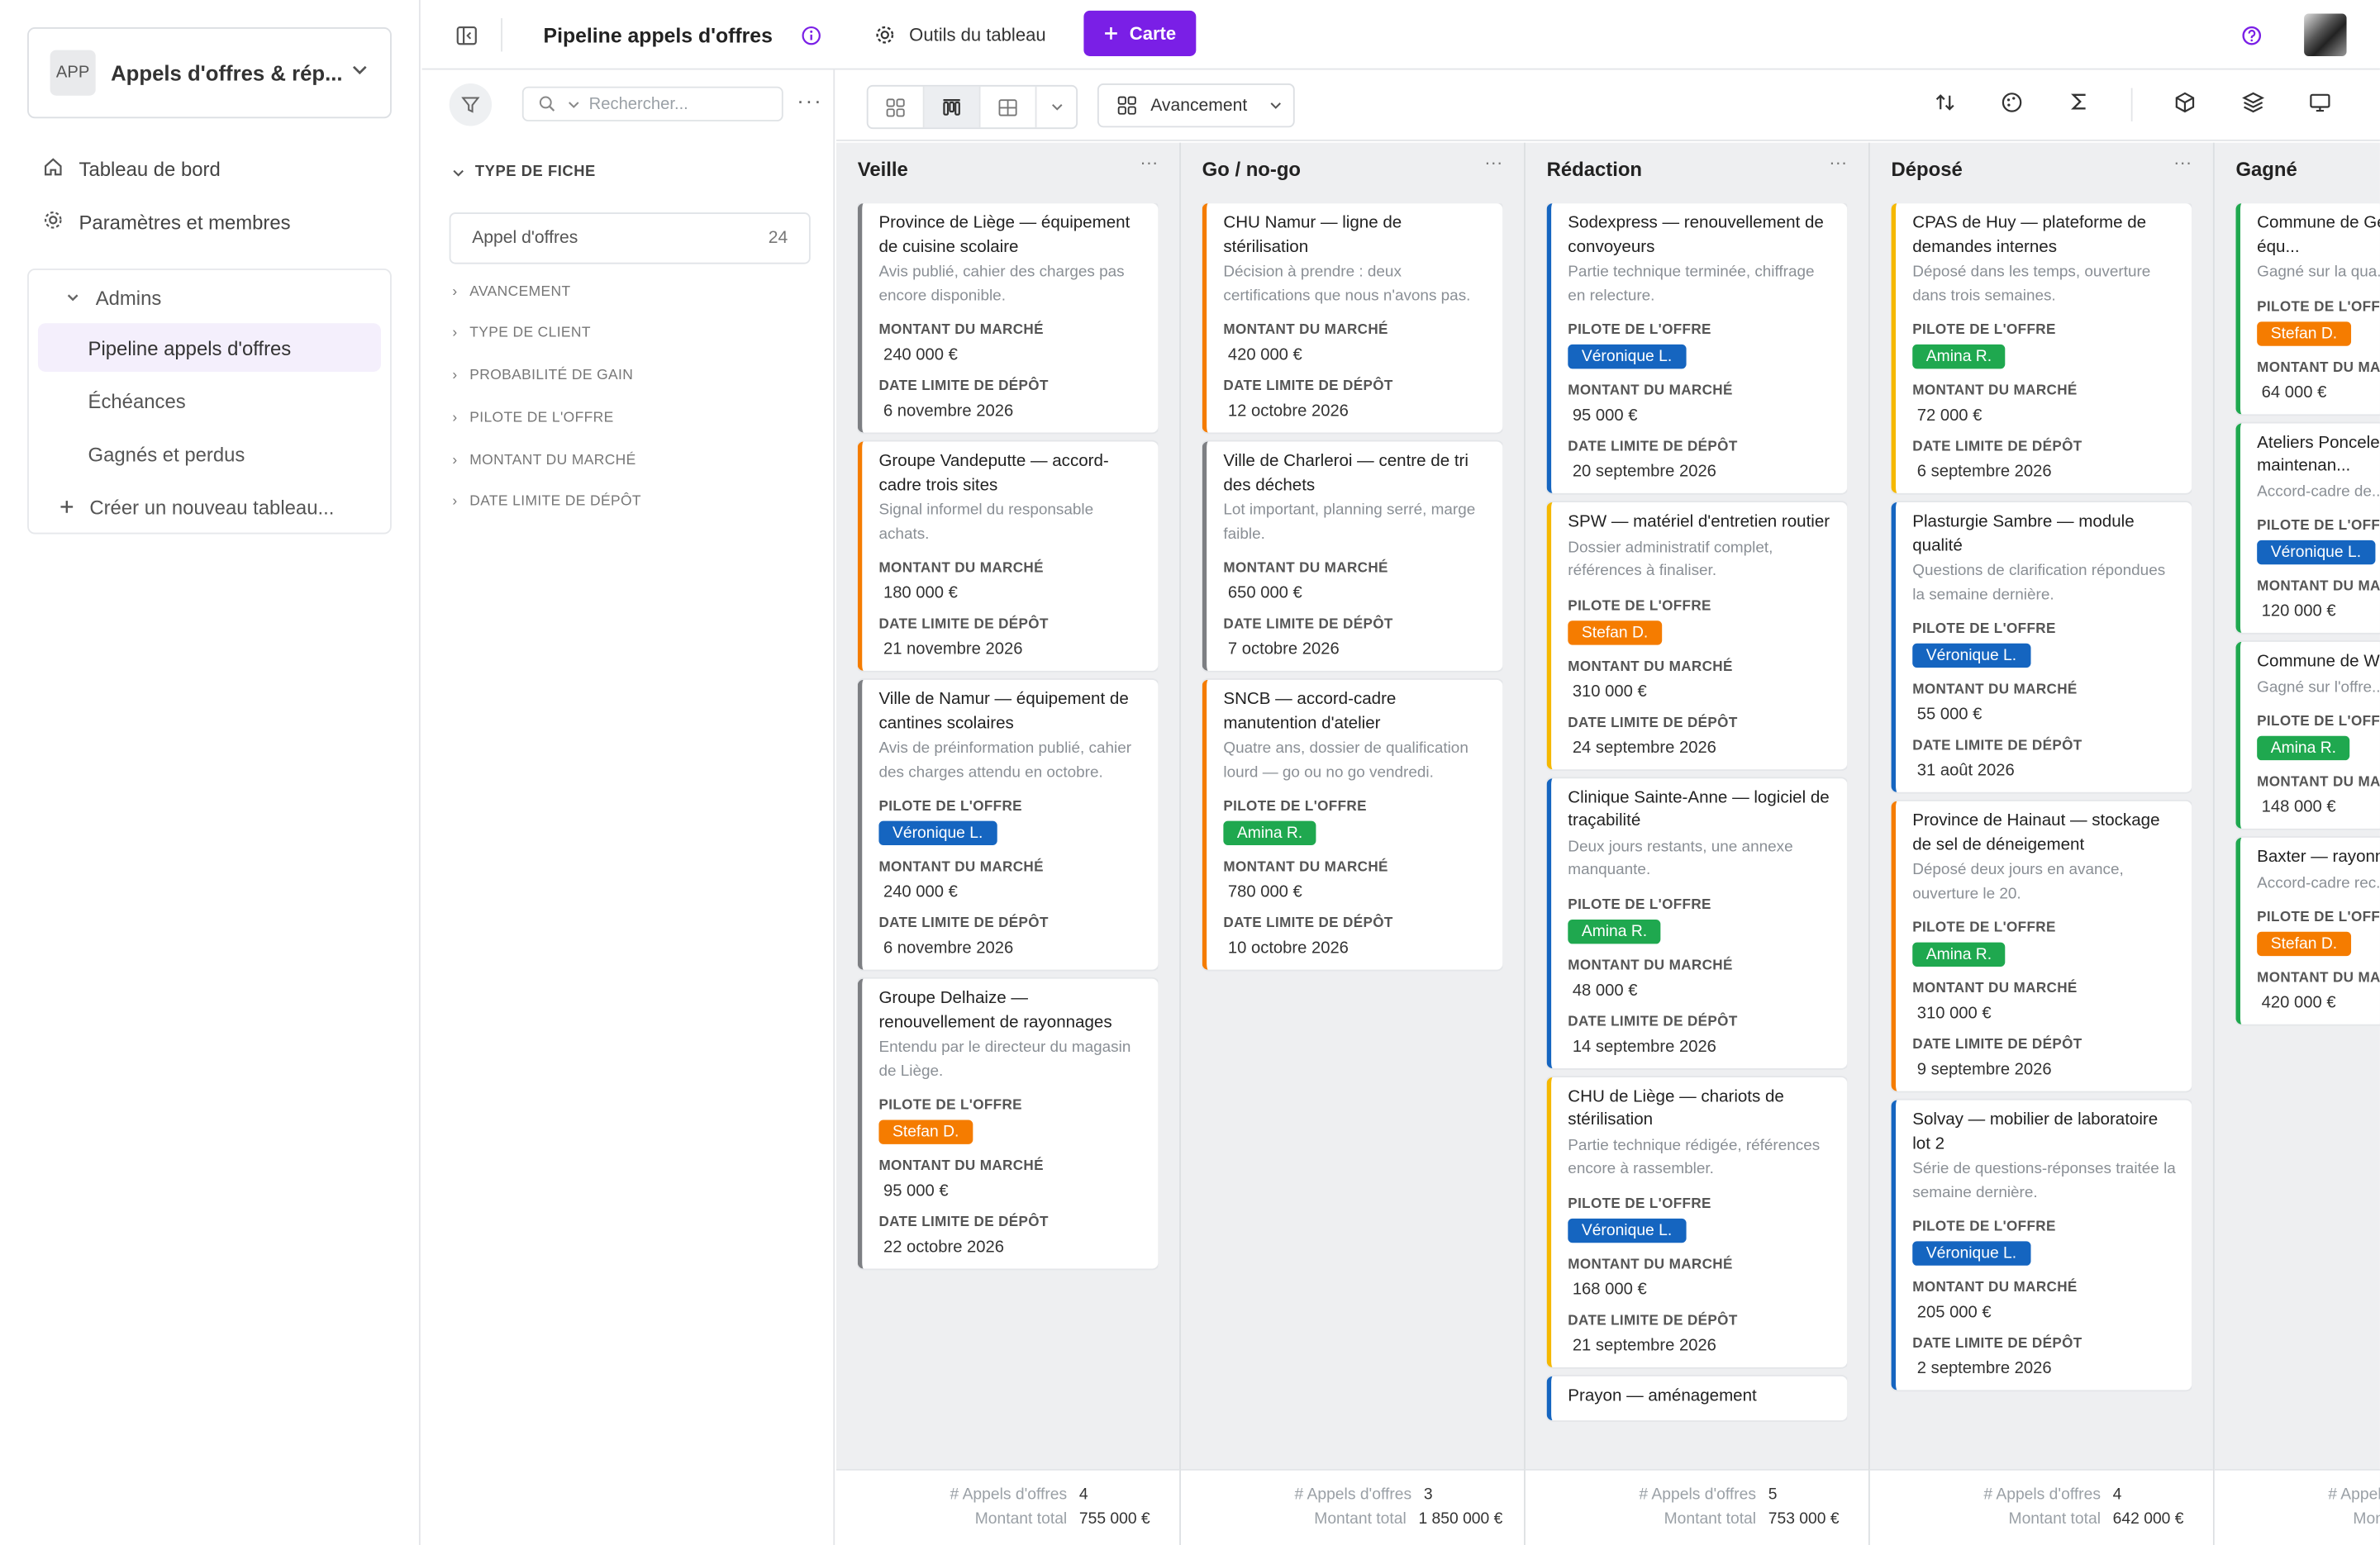 The image size is (2380, 1545). I want to click on view-kanban-icon, so click(952, 107).